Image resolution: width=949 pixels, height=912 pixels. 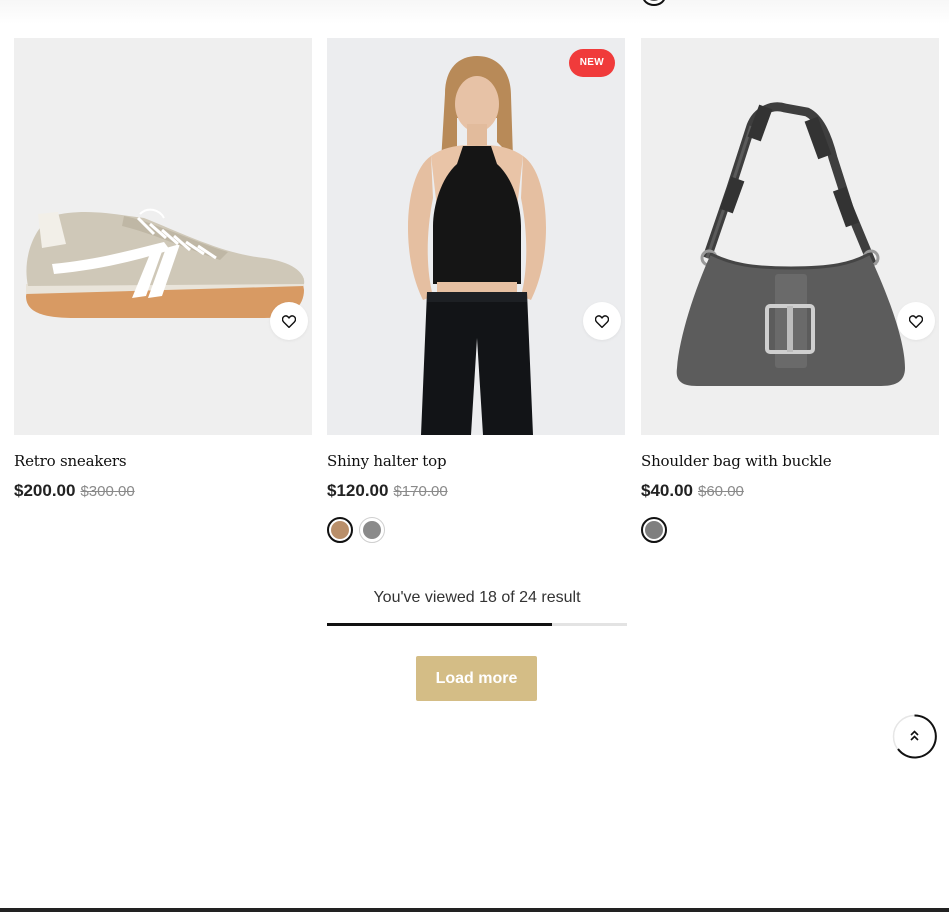 I want to click on swatch-photo, so click(x=340, y=530).